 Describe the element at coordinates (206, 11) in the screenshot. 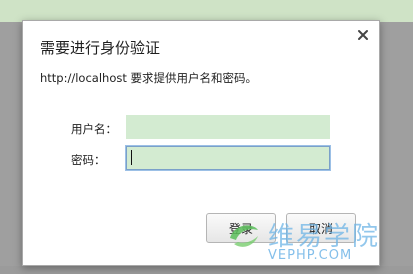

I see `background-page-top` at that location.